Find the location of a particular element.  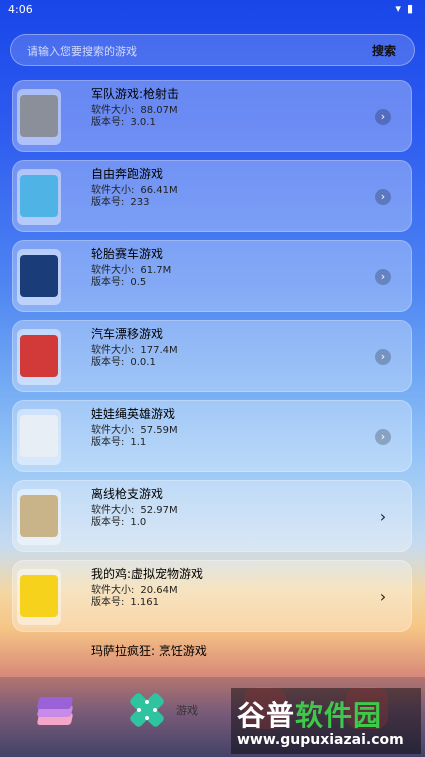

game-title: 军队游戏:枪射击 is located at coordinates (135, 94).